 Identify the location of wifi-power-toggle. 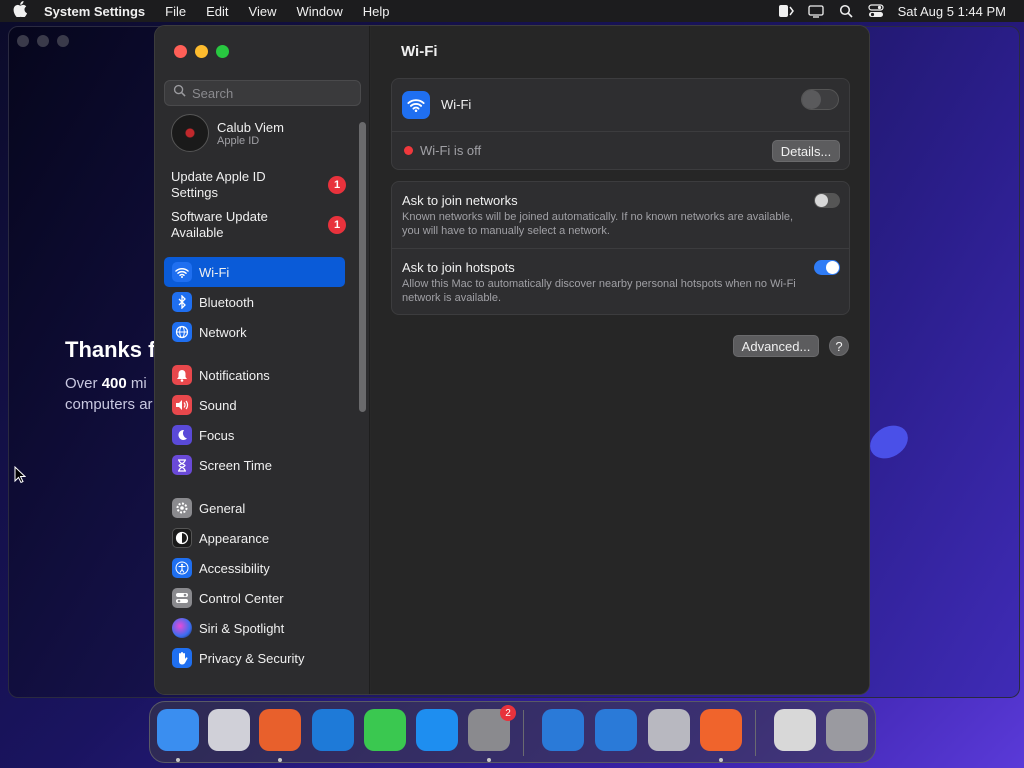
(820, 99).